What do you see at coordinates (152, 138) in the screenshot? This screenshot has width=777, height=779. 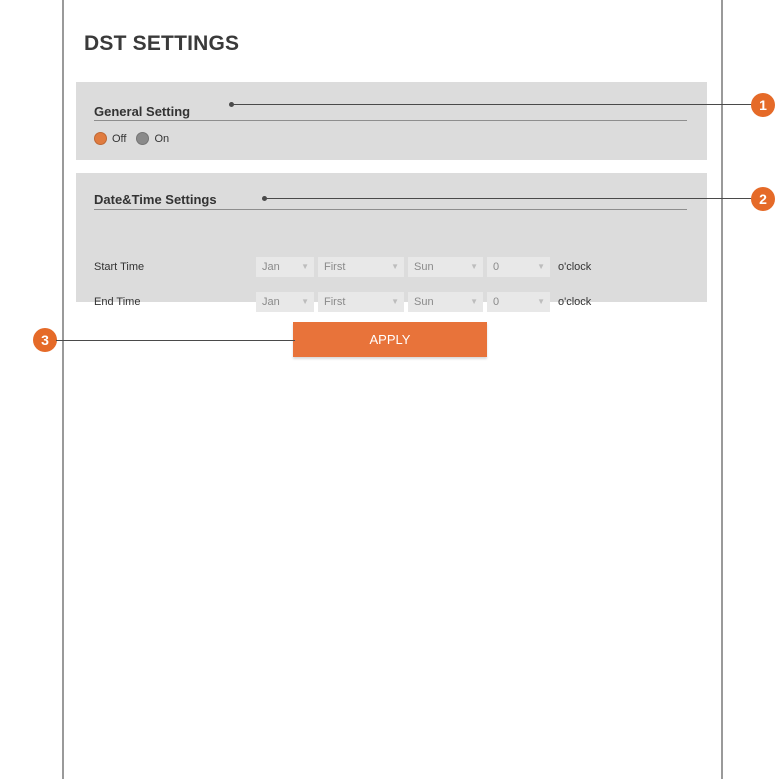 I see `dst-on-radio: On` at bounding box center [152, 138].